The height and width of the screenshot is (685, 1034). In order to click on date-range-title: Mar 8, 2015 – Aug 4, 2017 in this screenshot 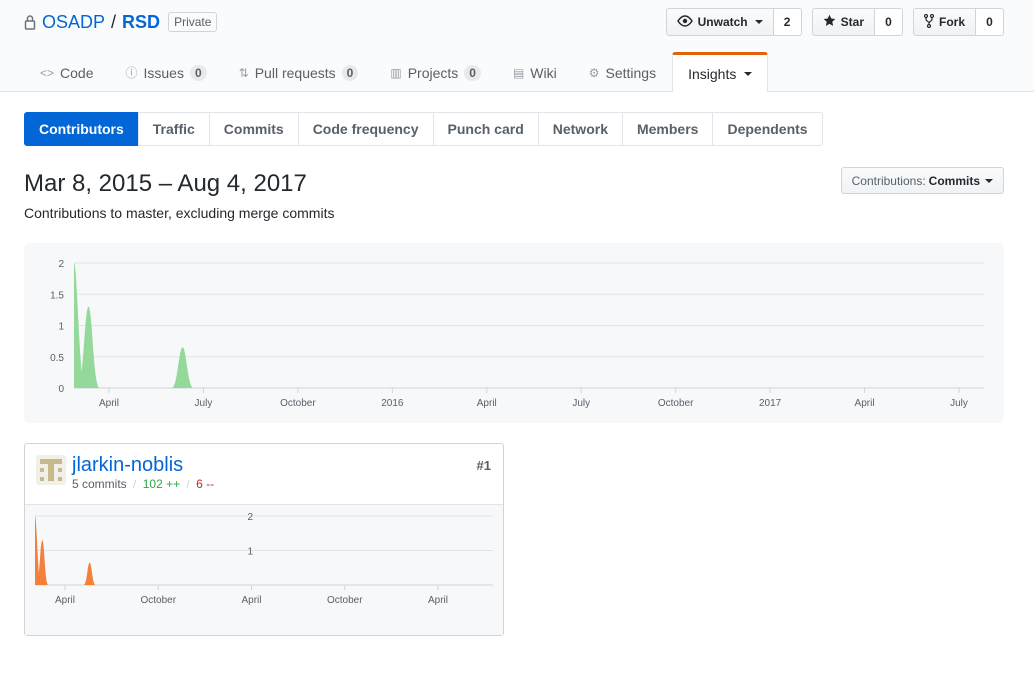, I will do `click(165, 183)`.